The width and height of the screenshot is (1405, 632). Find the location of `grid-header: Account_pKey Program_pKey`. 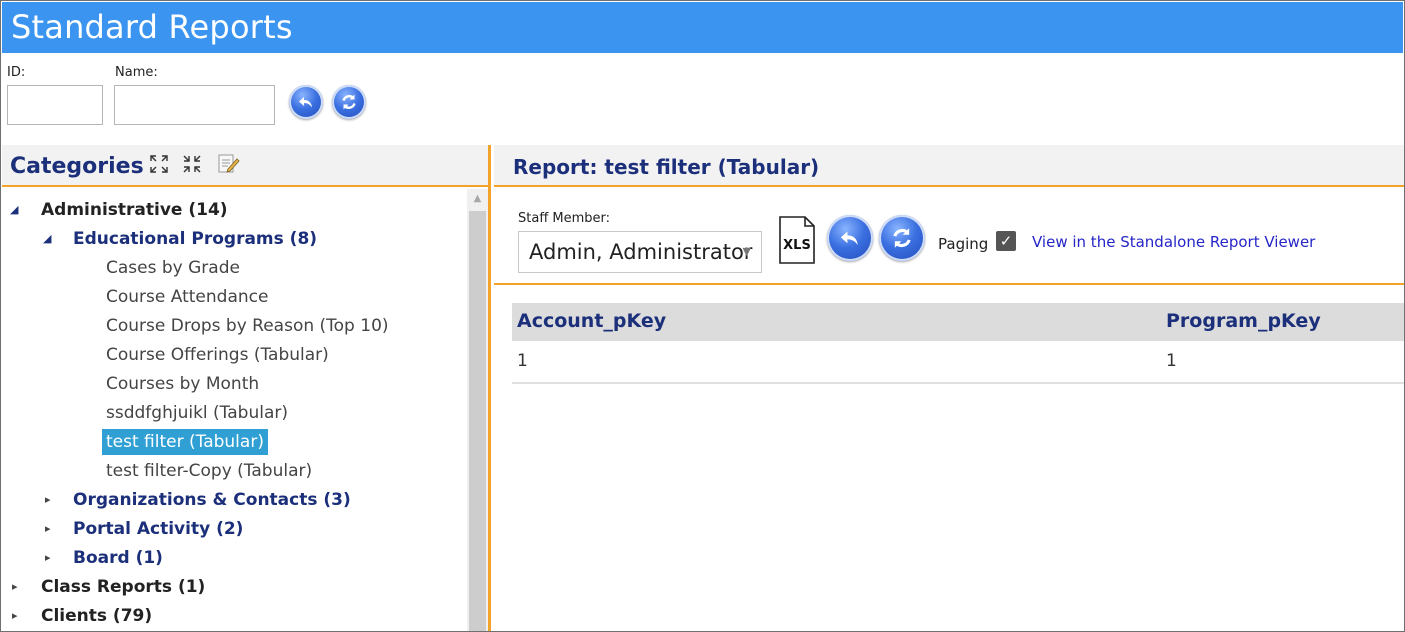

grid-header: Account_pKey Program_pKey is located at coordinates (958, 322).